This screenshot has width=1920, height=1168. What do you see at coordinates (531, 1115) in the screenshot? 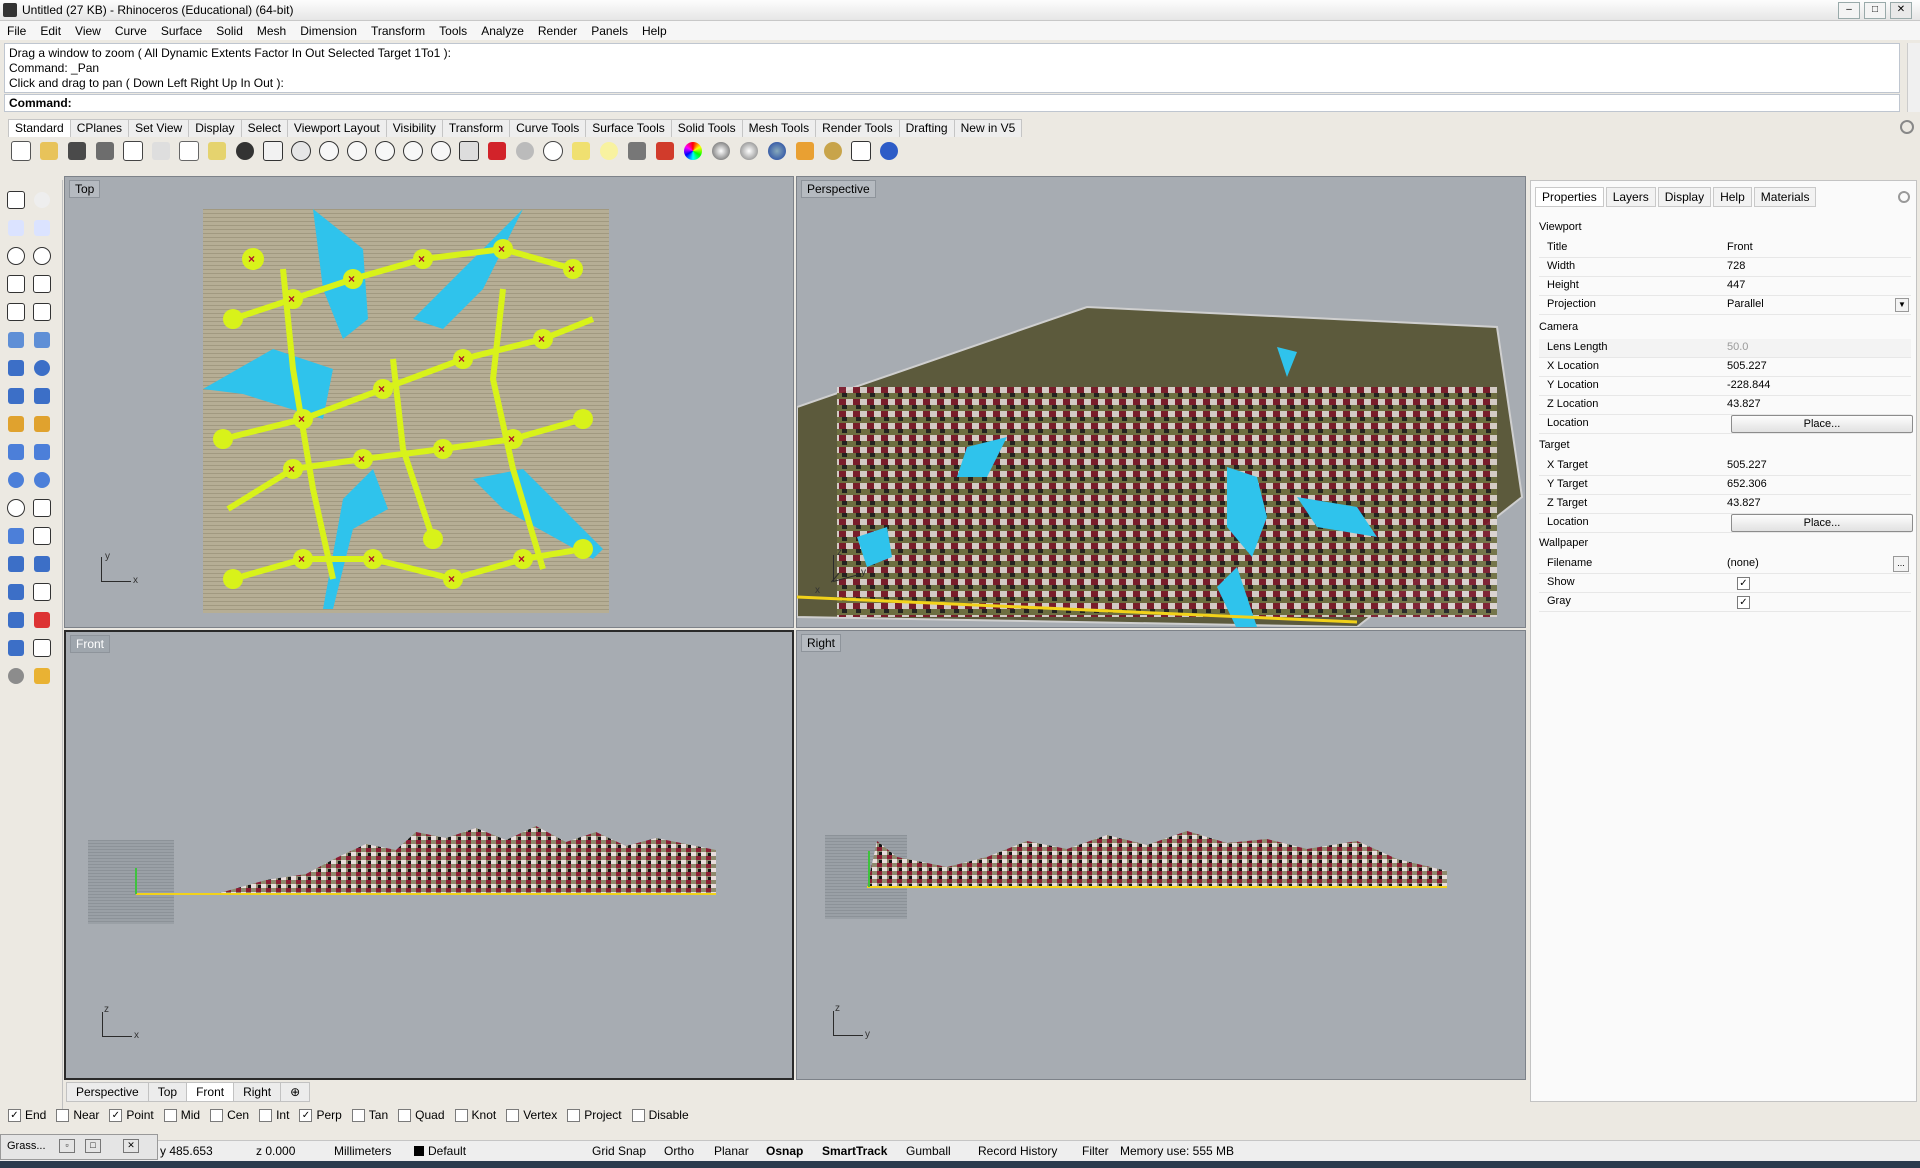
I see `osnap-vertex: Vertex` at bounding box center [531, 1115].